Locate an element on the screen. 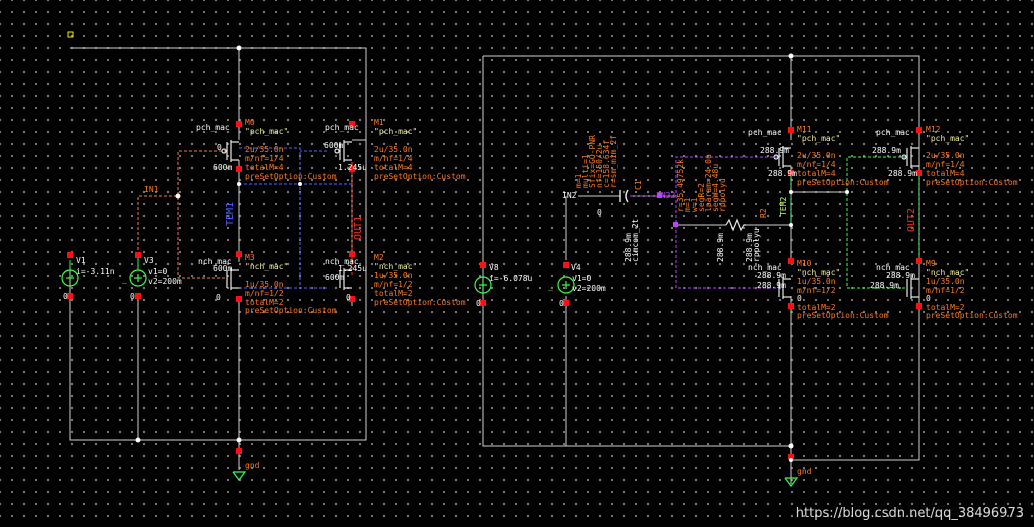  v3-prefix: _ is located at coordinates (124, 279).